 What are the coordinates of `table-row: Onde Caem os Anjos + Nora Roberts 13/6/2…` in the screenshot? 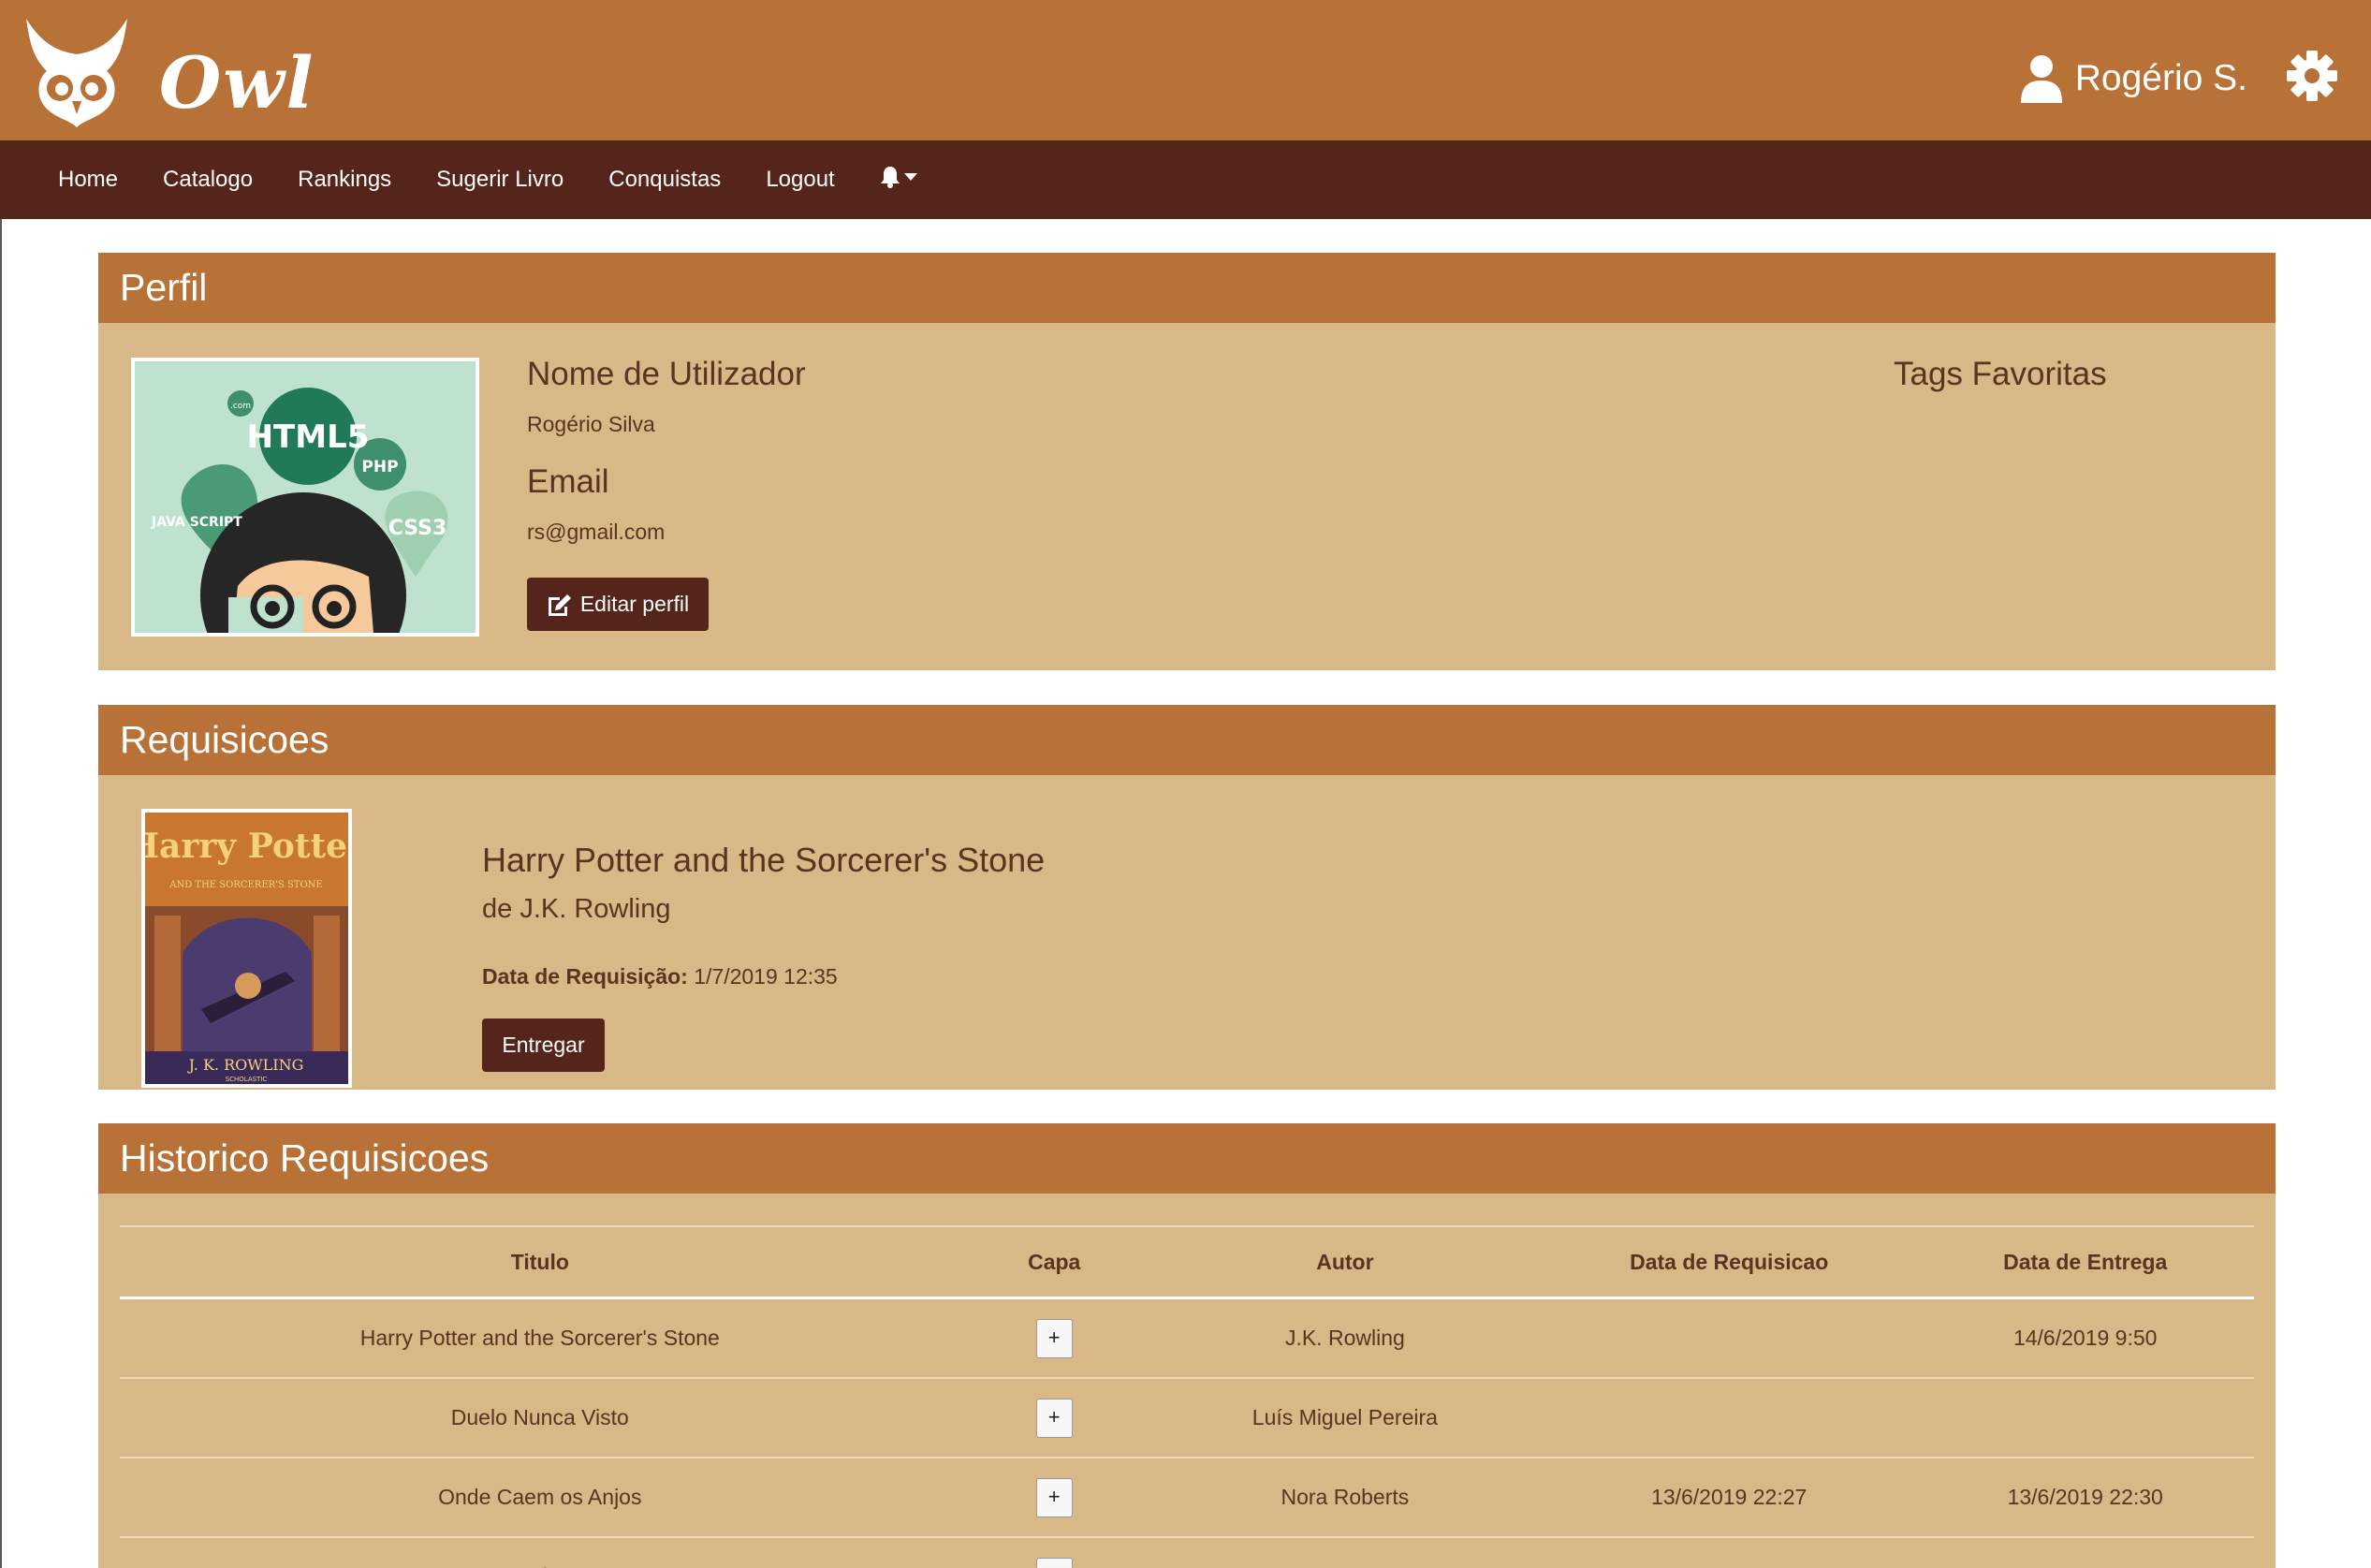 It's located at (1187, 1498).